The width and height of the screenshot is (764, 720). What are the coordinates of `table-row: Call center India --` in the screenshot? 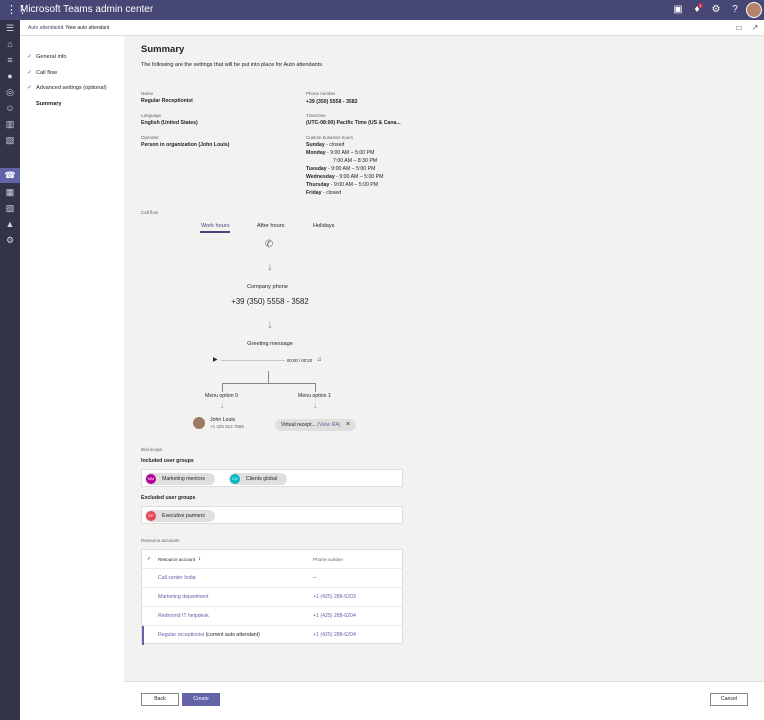 It's located at (272, 578).